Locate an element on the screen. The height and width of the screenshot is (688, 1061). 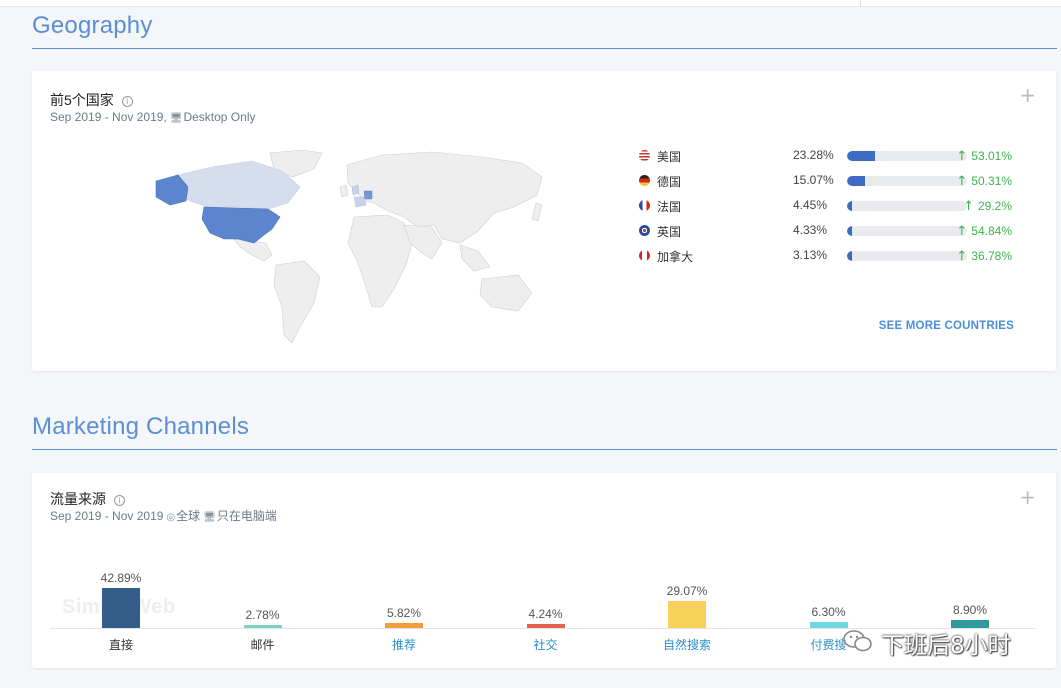
channel-category-label: 推荐 is located at coordinates (404, 644).